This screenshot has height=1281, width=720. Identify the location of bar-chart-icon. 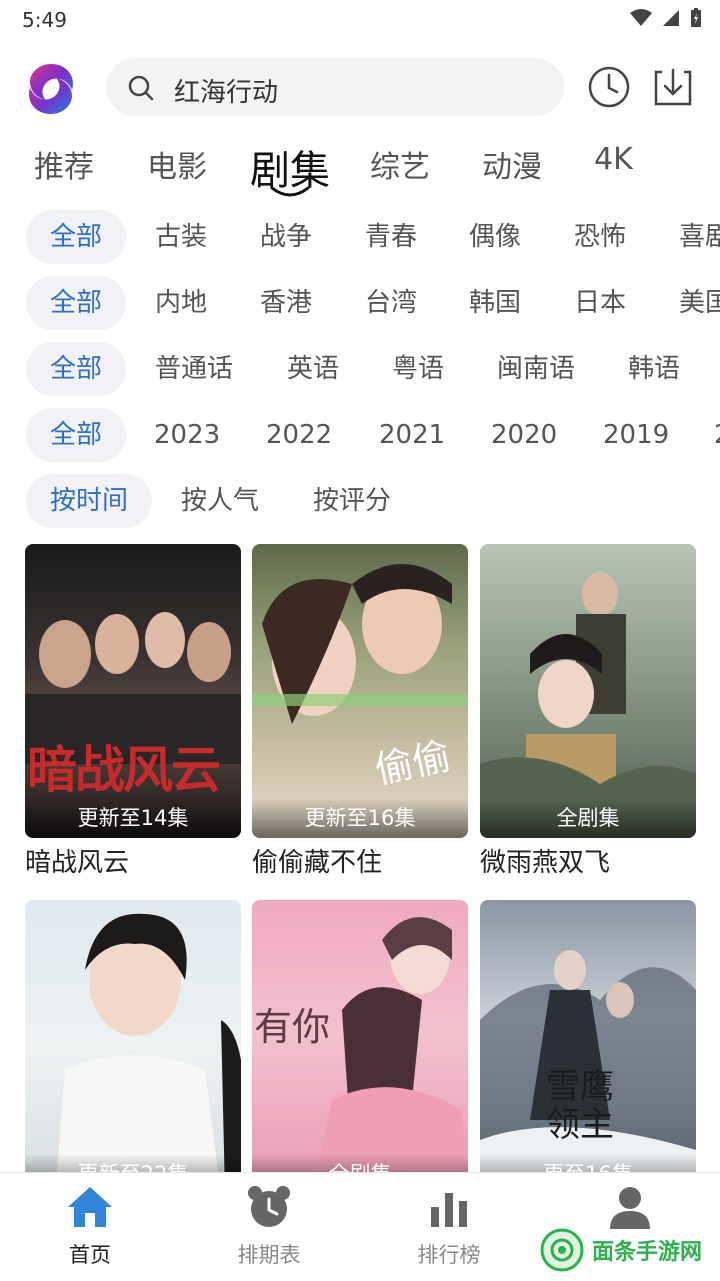
(449, 1210).